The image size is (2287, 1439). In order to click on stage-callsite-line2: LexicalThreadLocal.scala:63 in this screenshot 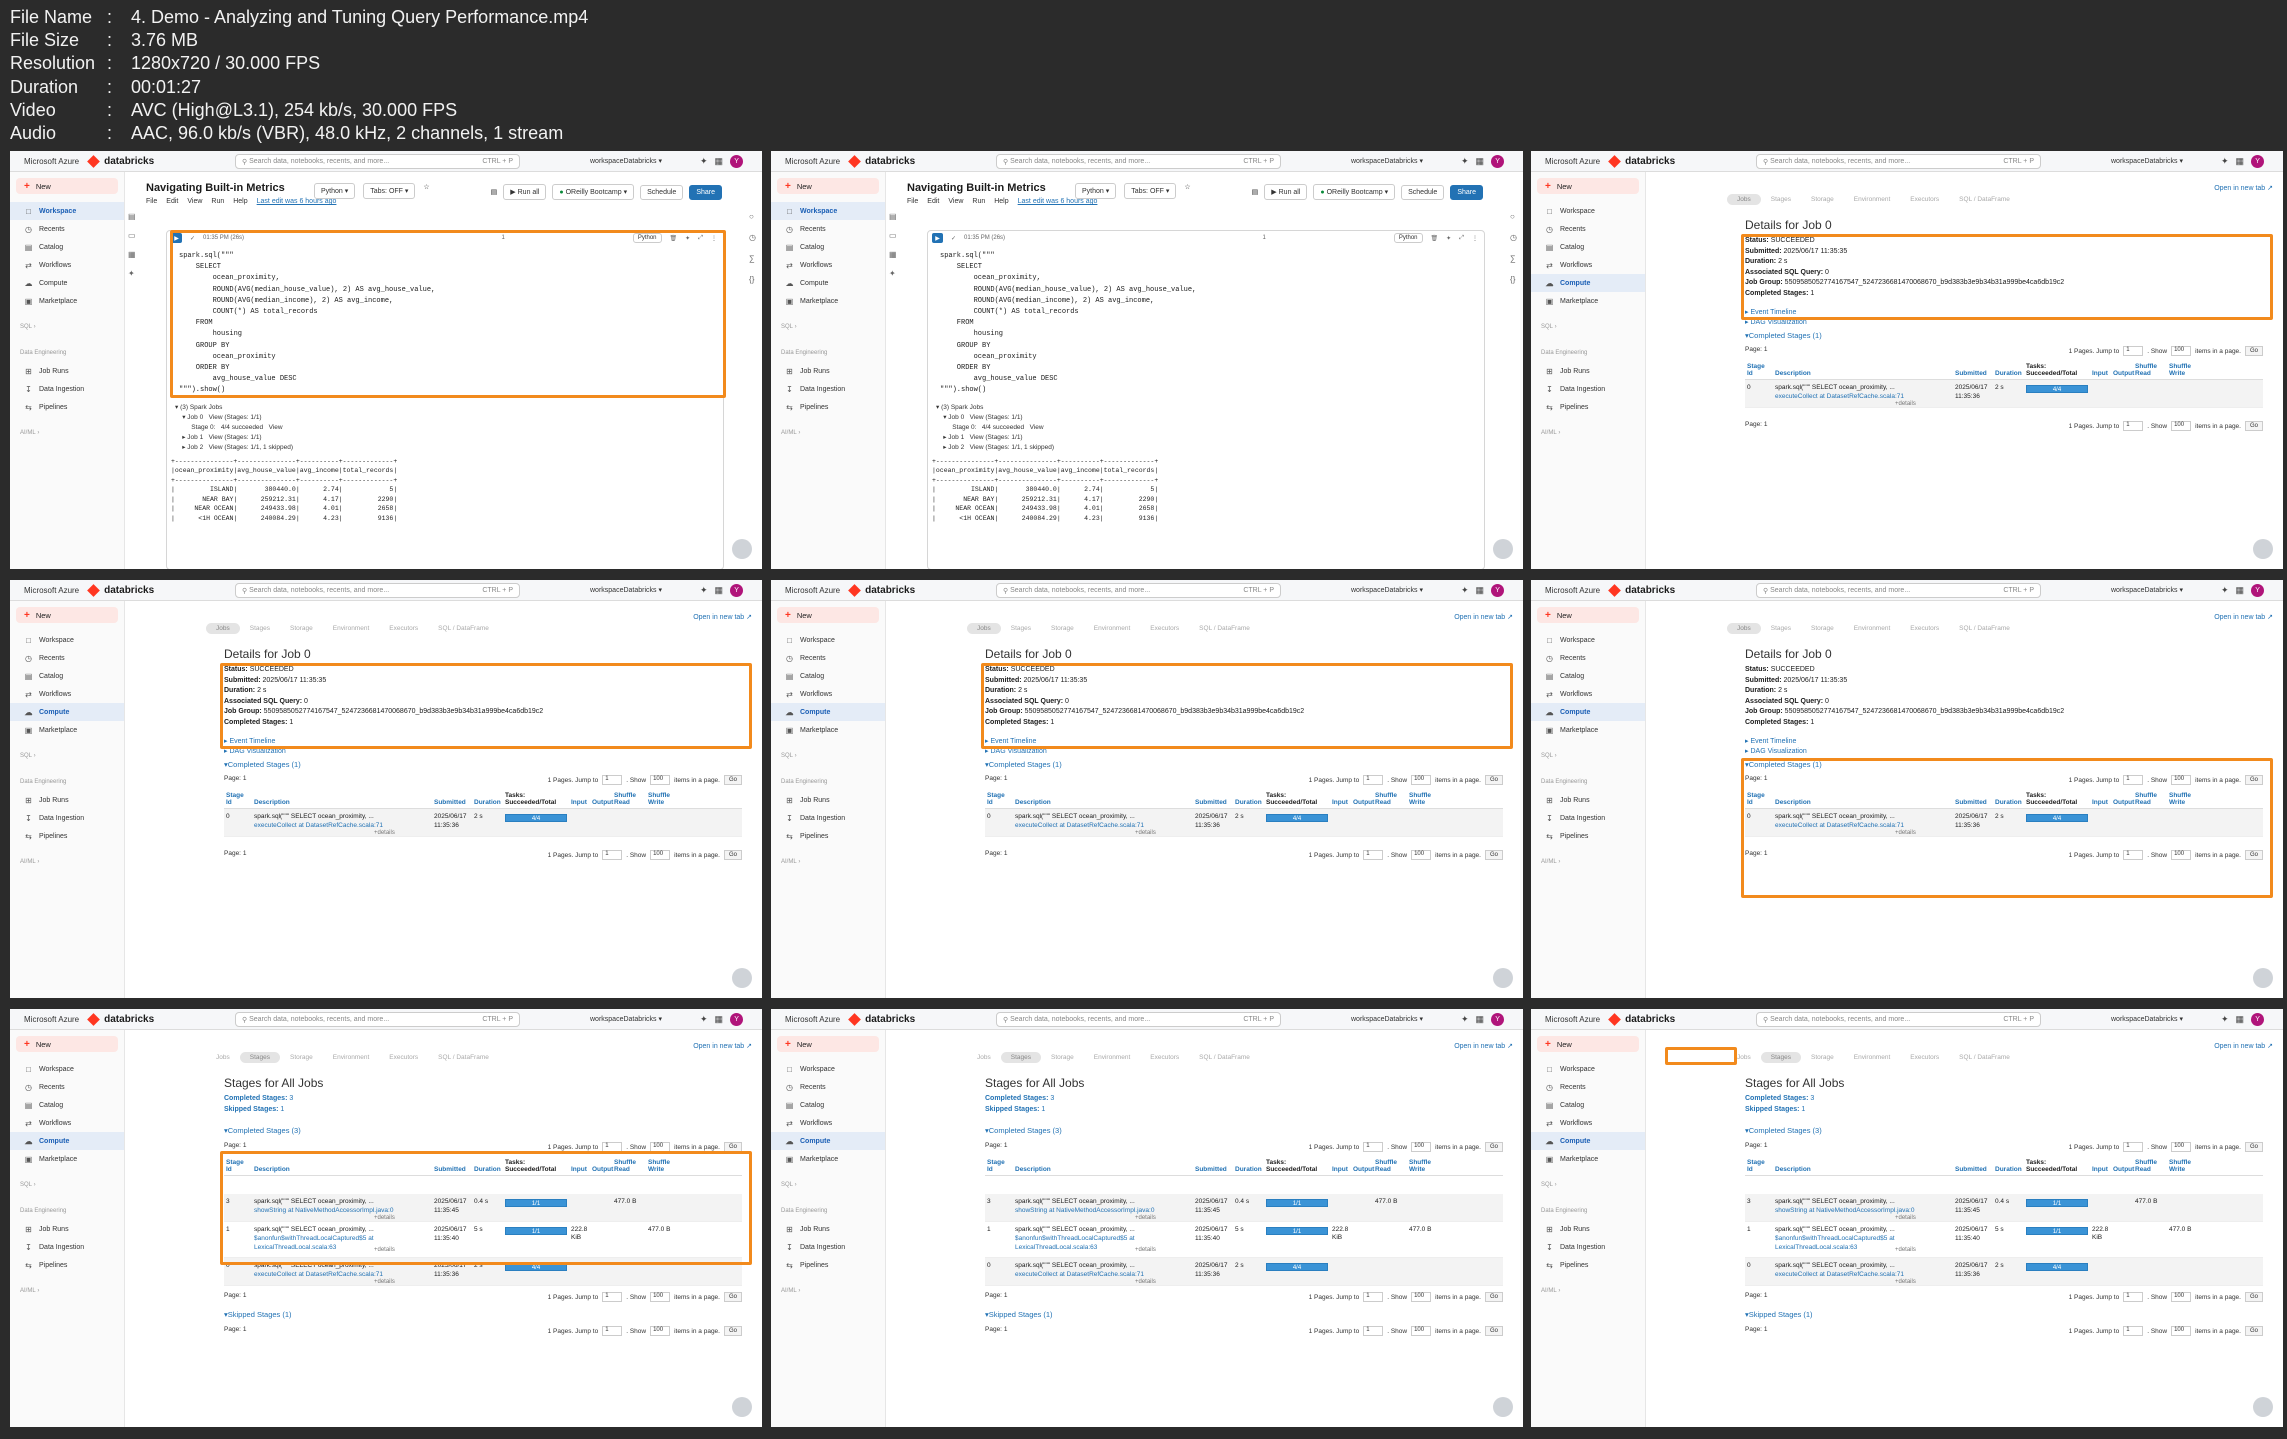, I will do `click(295, 1248)`.